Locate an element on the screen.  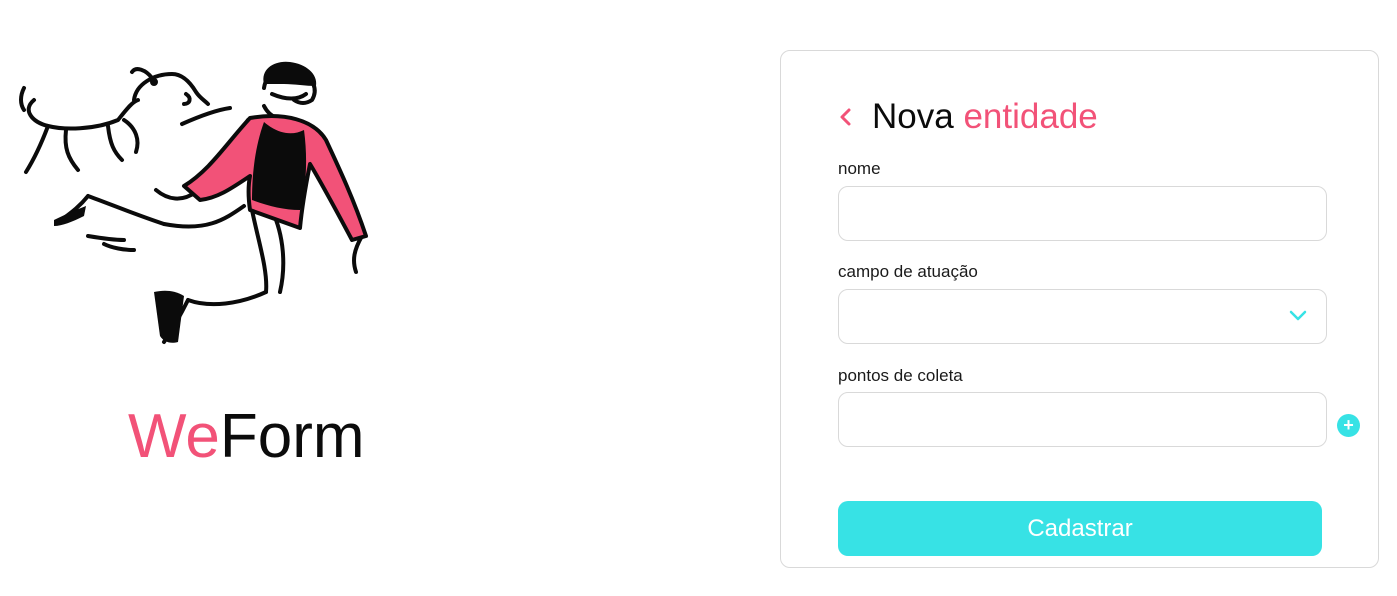
submit-button: Cadastrar is located at coordinates (1080, 528).